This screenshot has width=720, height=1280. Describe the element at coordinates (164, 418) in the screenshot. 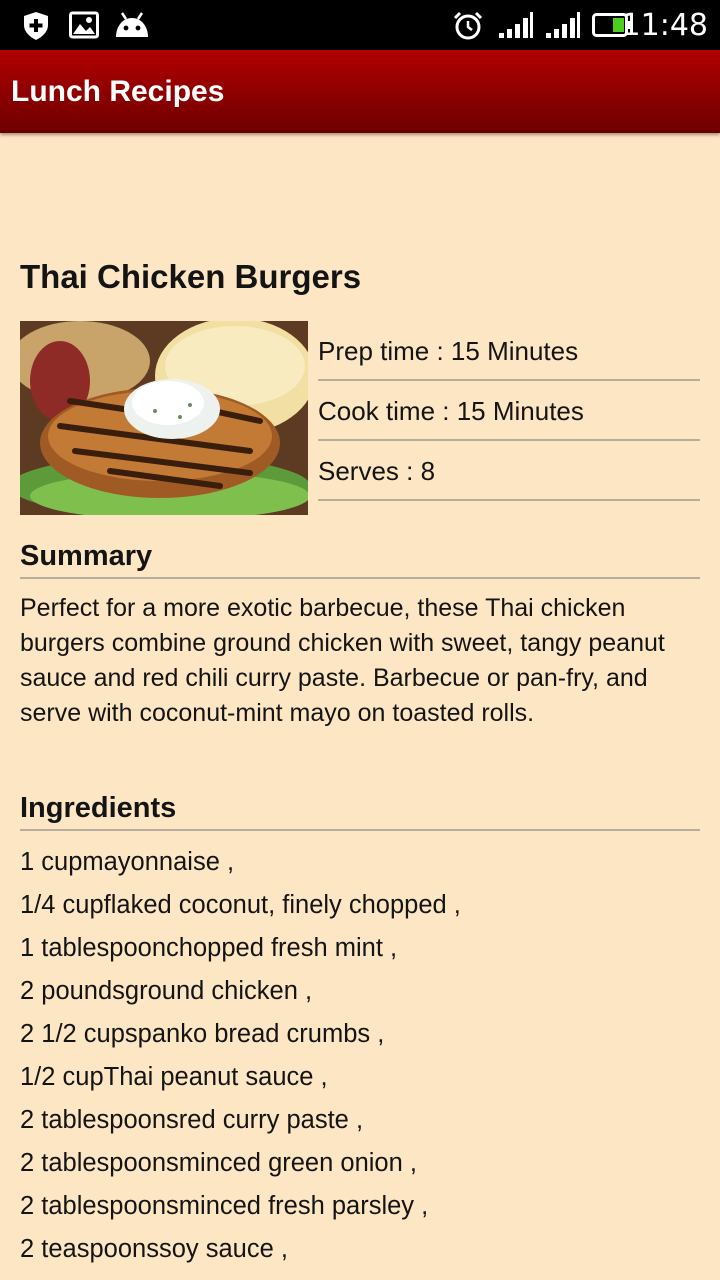

I see `recipe-photo` at that location.